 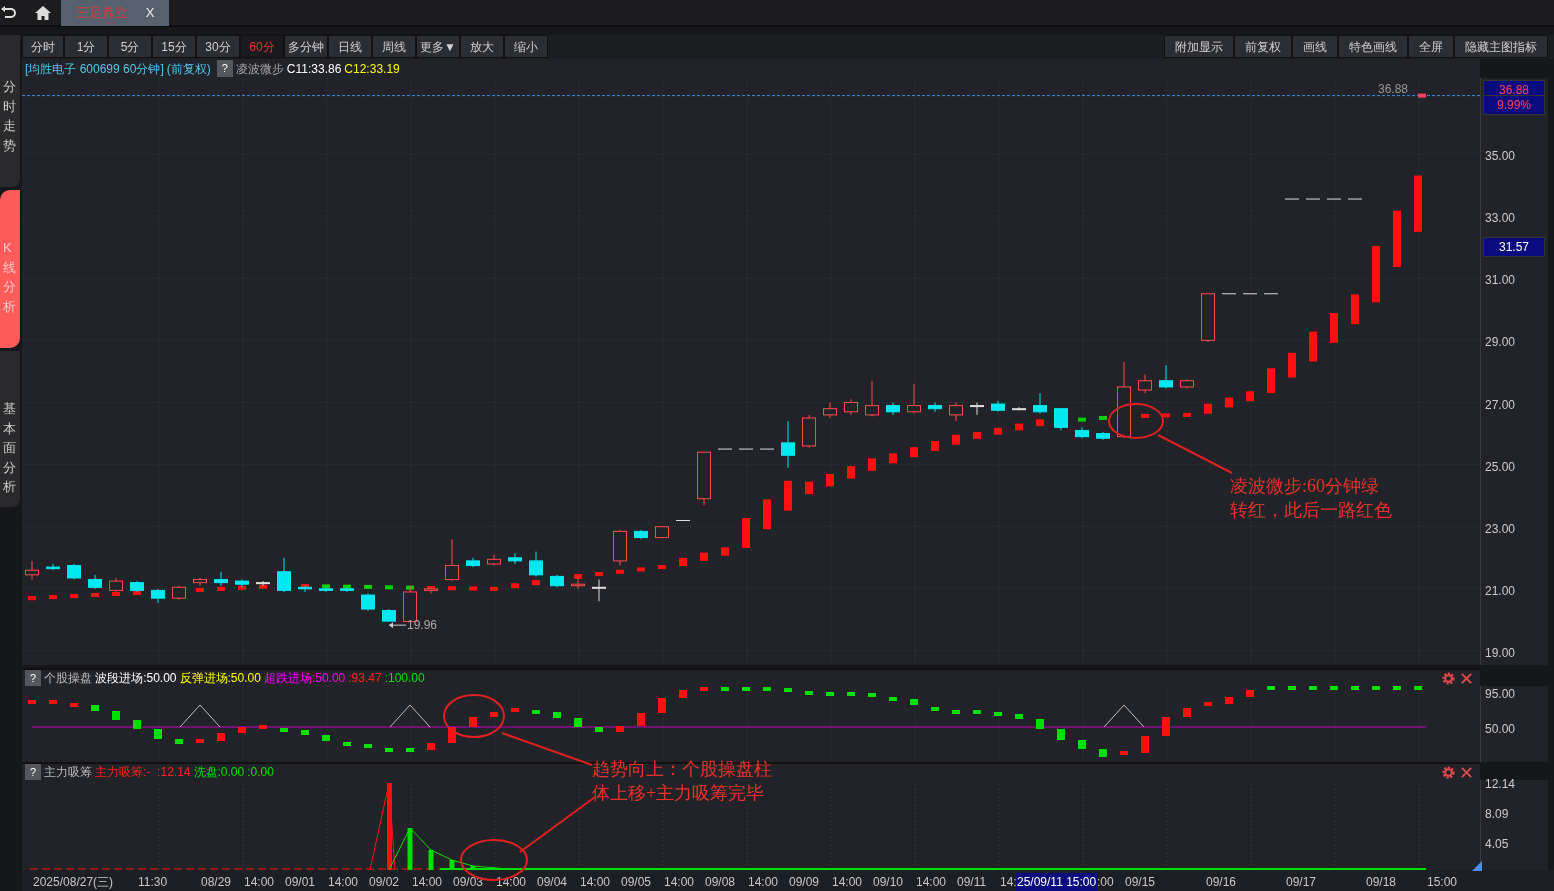 What do you see at coordinates (1500, 729) in the screenshot?
I see `axis-label: 50.00` at bounding box center [1500, 729].